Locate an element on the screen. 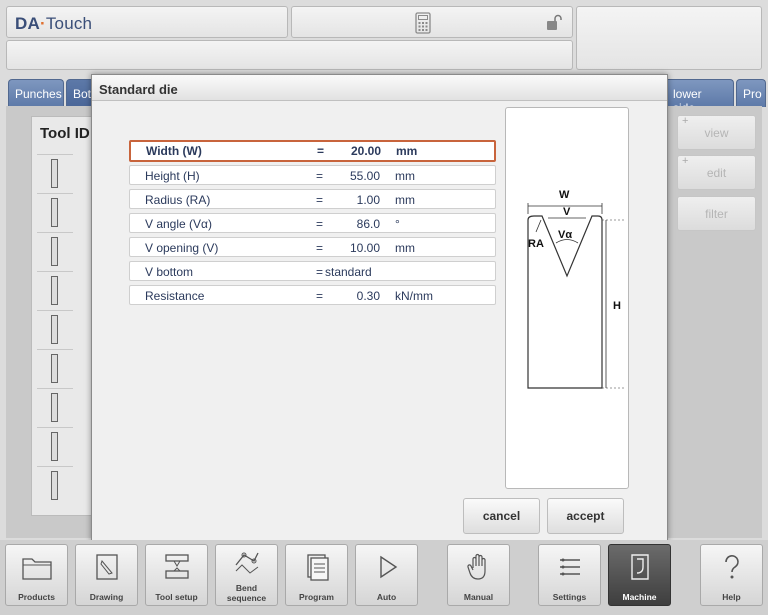 Image resolution: width=768 pixels, height=615 pixels. top-center-panel is located at coordinates (432, 22).